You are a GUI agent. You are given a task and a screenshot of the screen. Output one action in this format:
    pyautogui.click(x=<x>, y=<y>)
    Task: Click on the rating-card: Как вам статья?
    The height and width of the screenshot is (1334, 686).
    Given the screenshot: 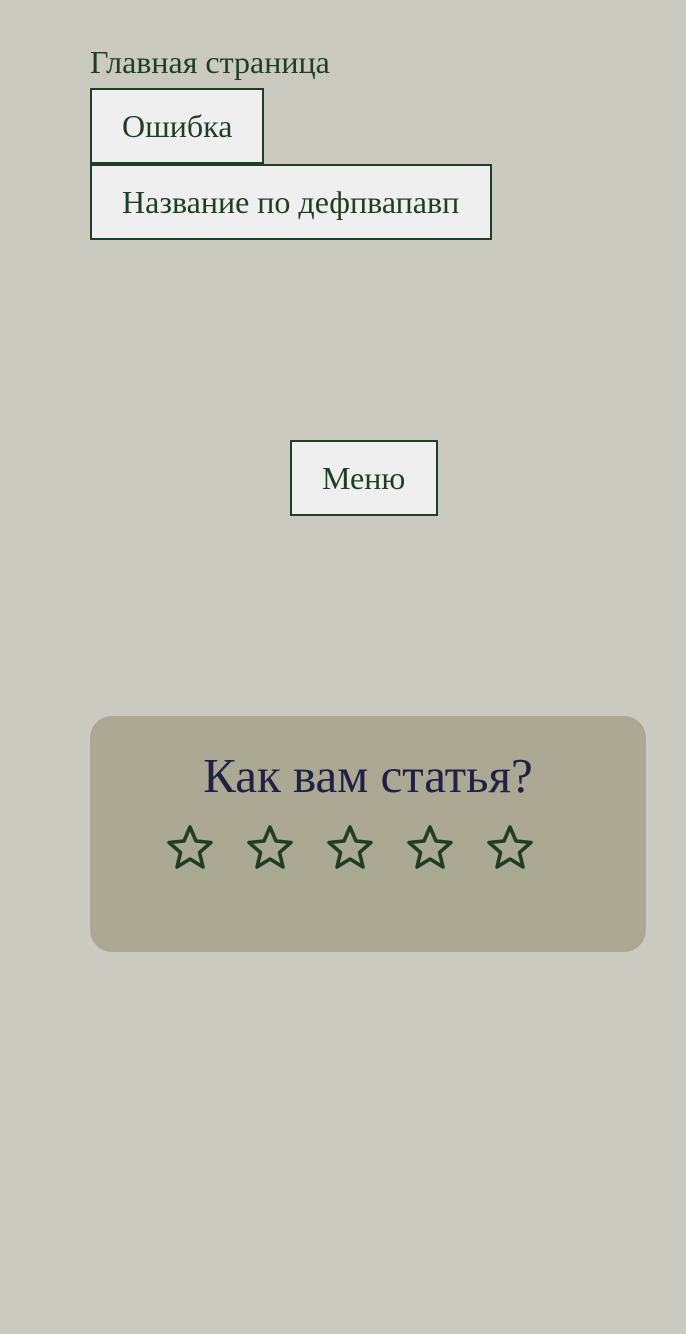 What is the action you would take?
    pyautogui.click(x=368, y=834)
    